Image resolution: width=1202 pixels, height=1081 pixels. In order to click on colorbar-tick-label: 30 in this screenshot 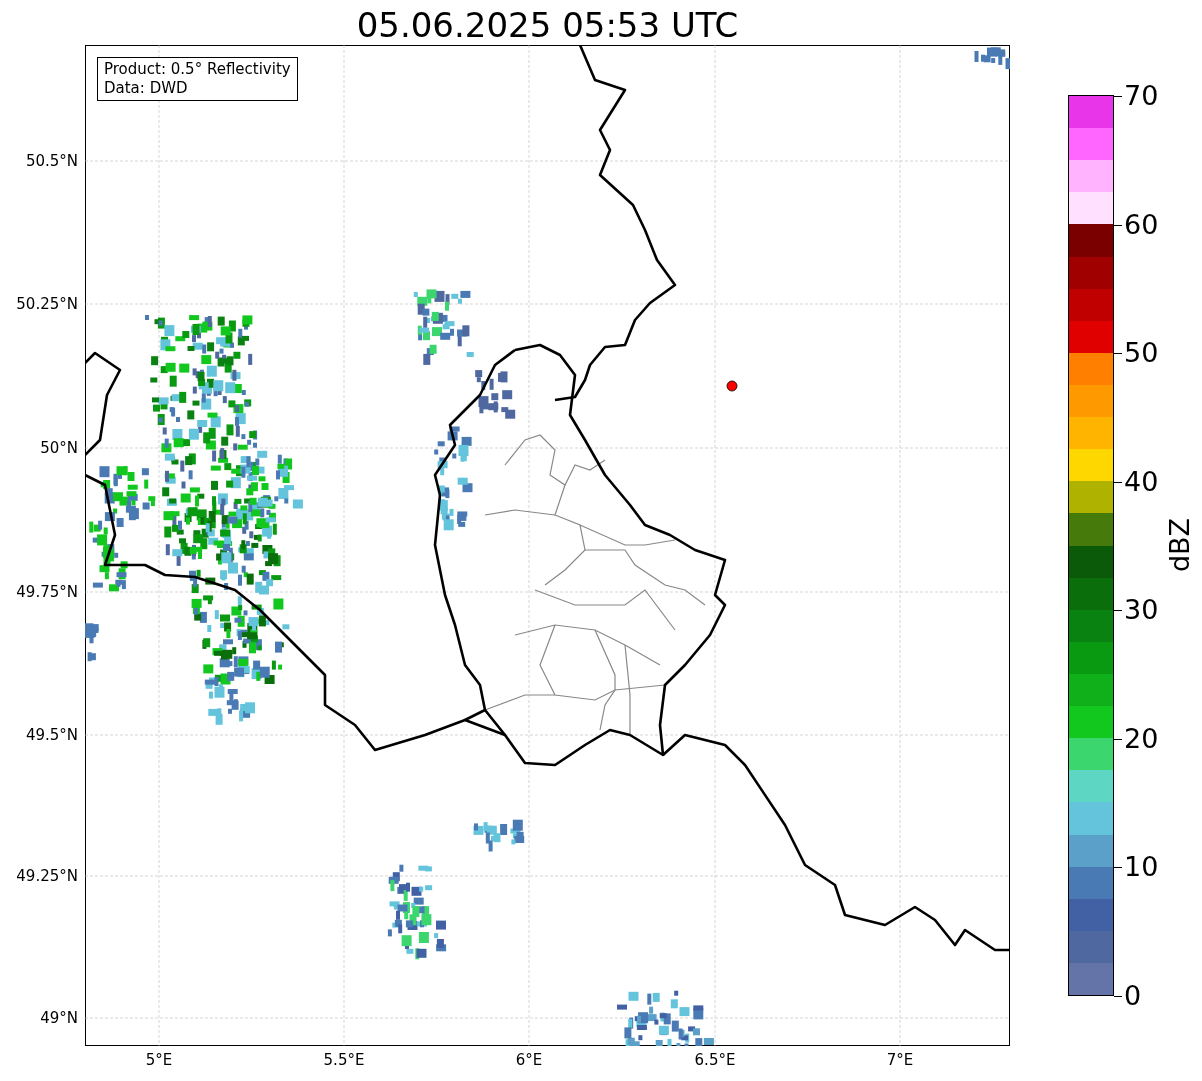, I will do `click(1141, 610)`.